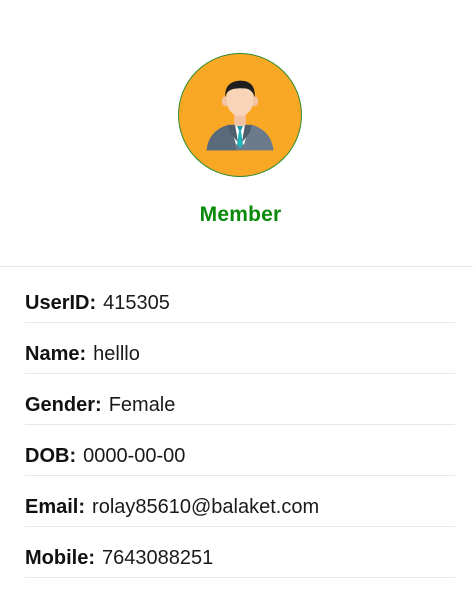  What do you see at coordinates (158, 557) in the screenshot?
I see `mobile-value: 7643088251` at bounding box center [158, 557].